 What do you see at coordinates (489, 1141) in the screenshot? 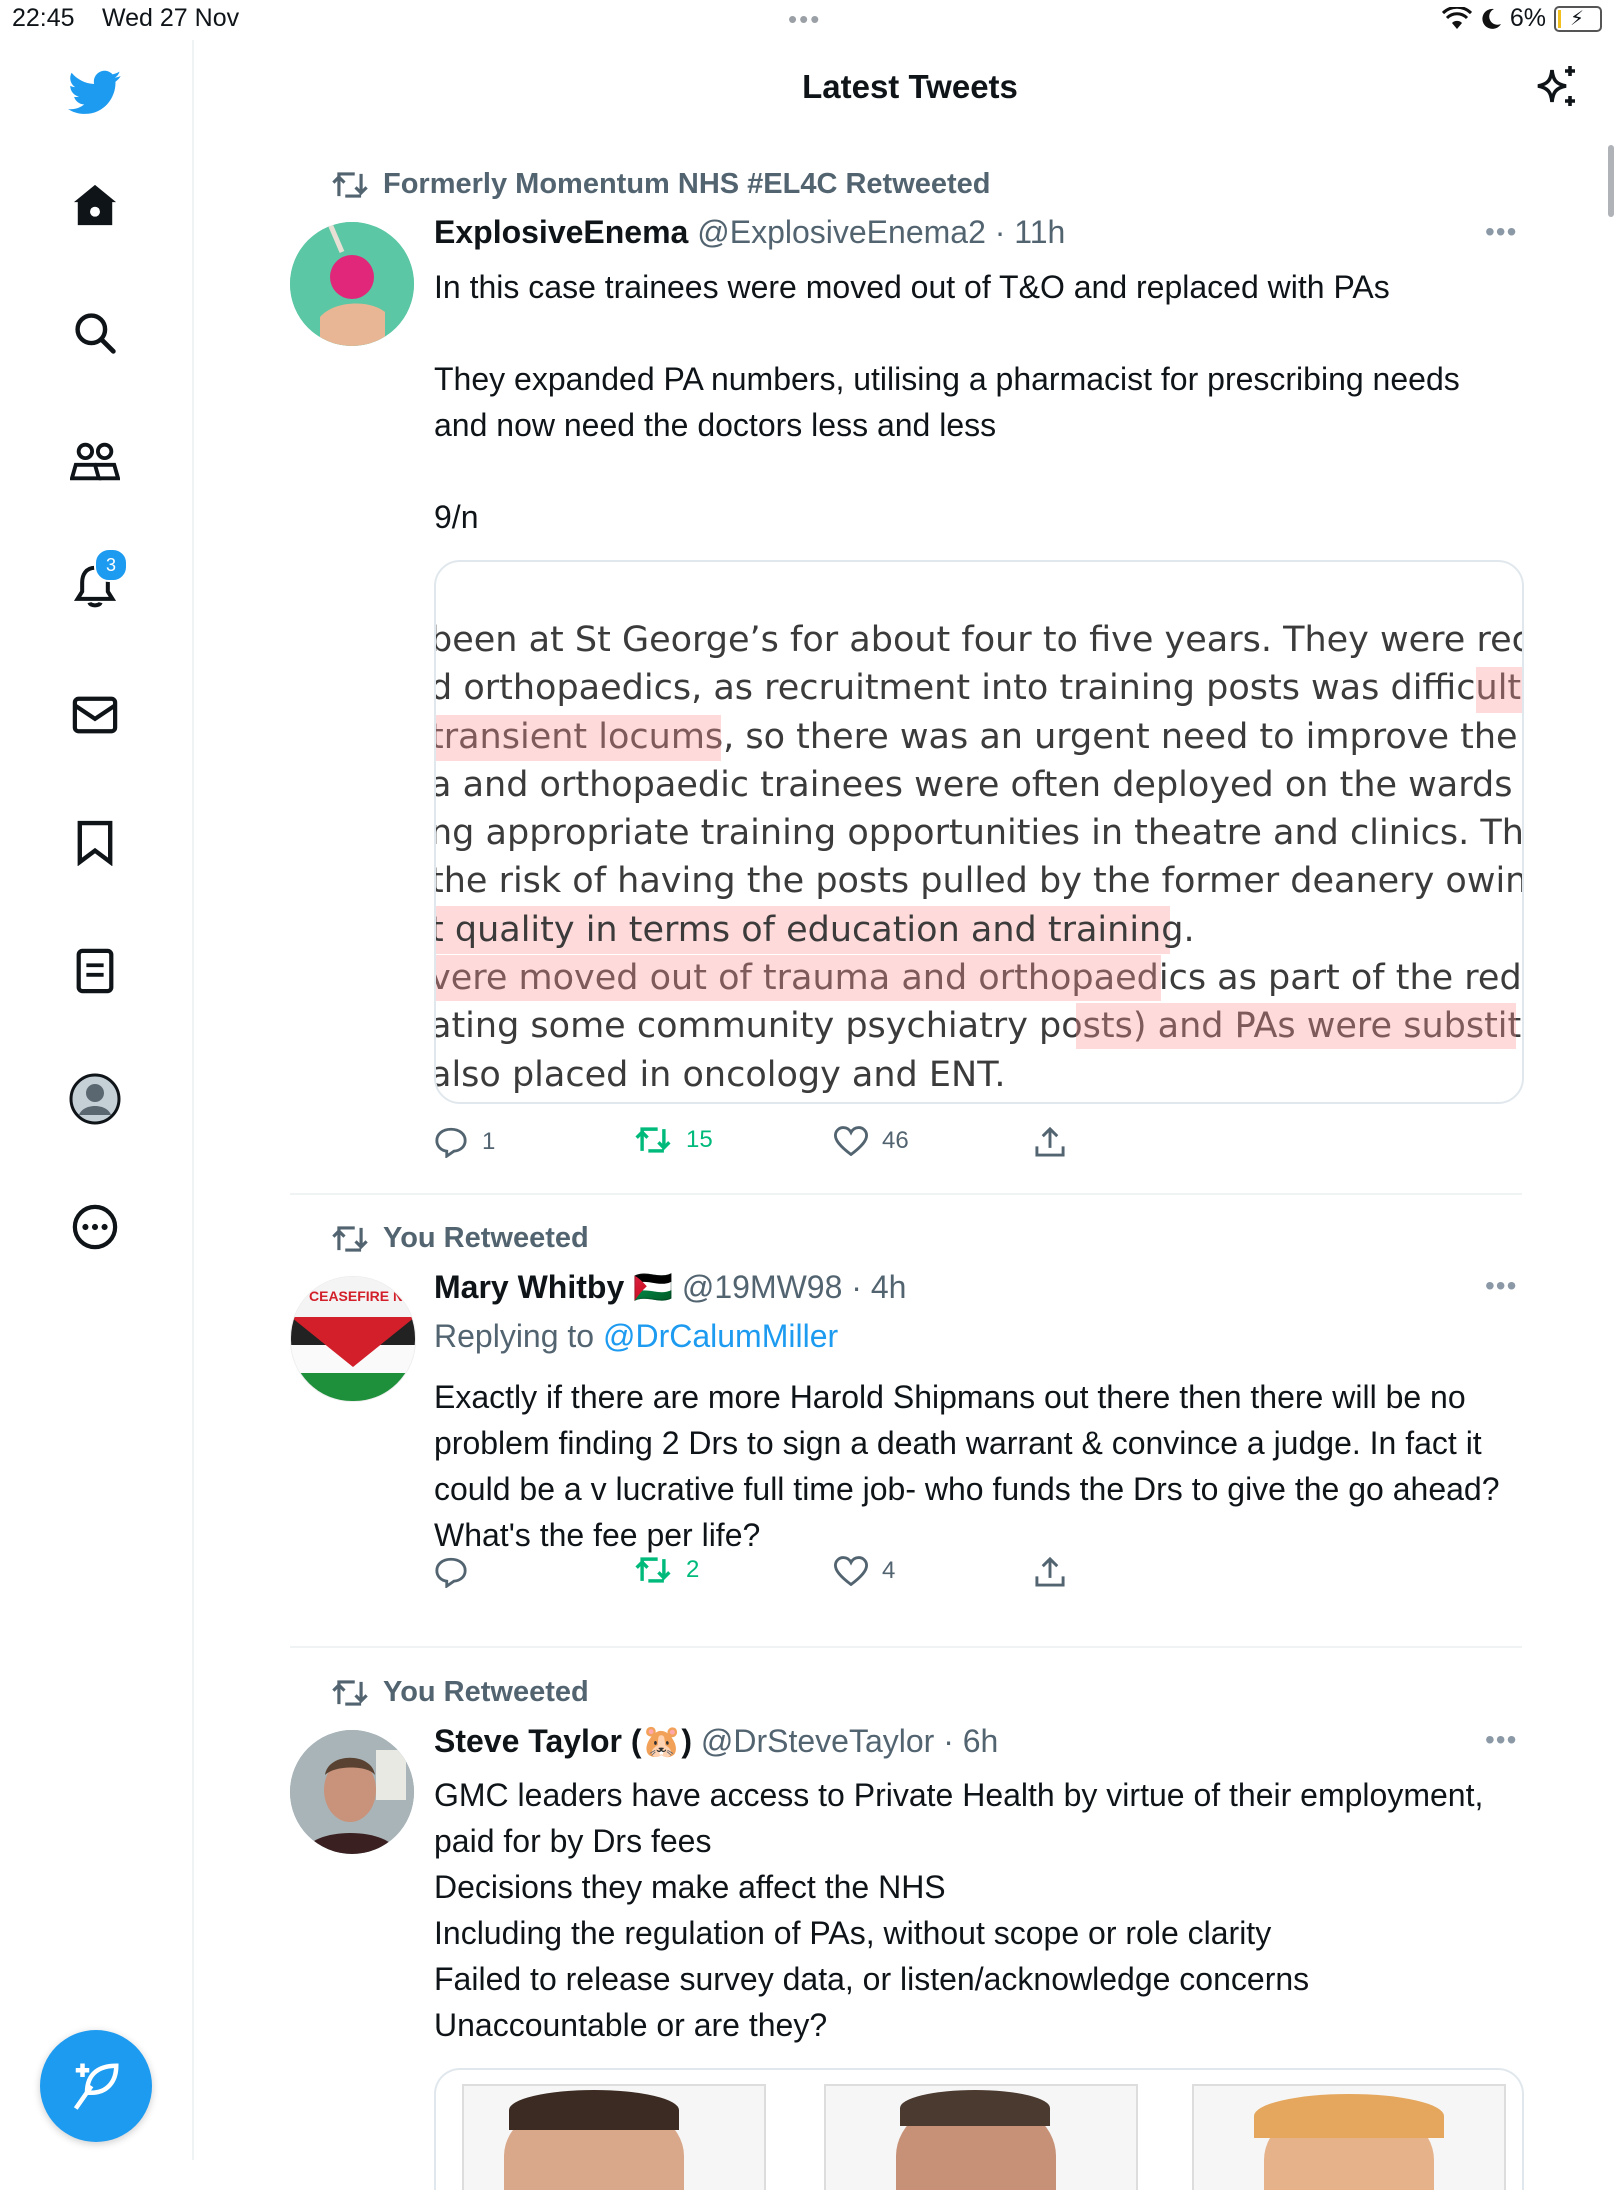
I see `reply-count: 1` at bounding box center [489, 1141].